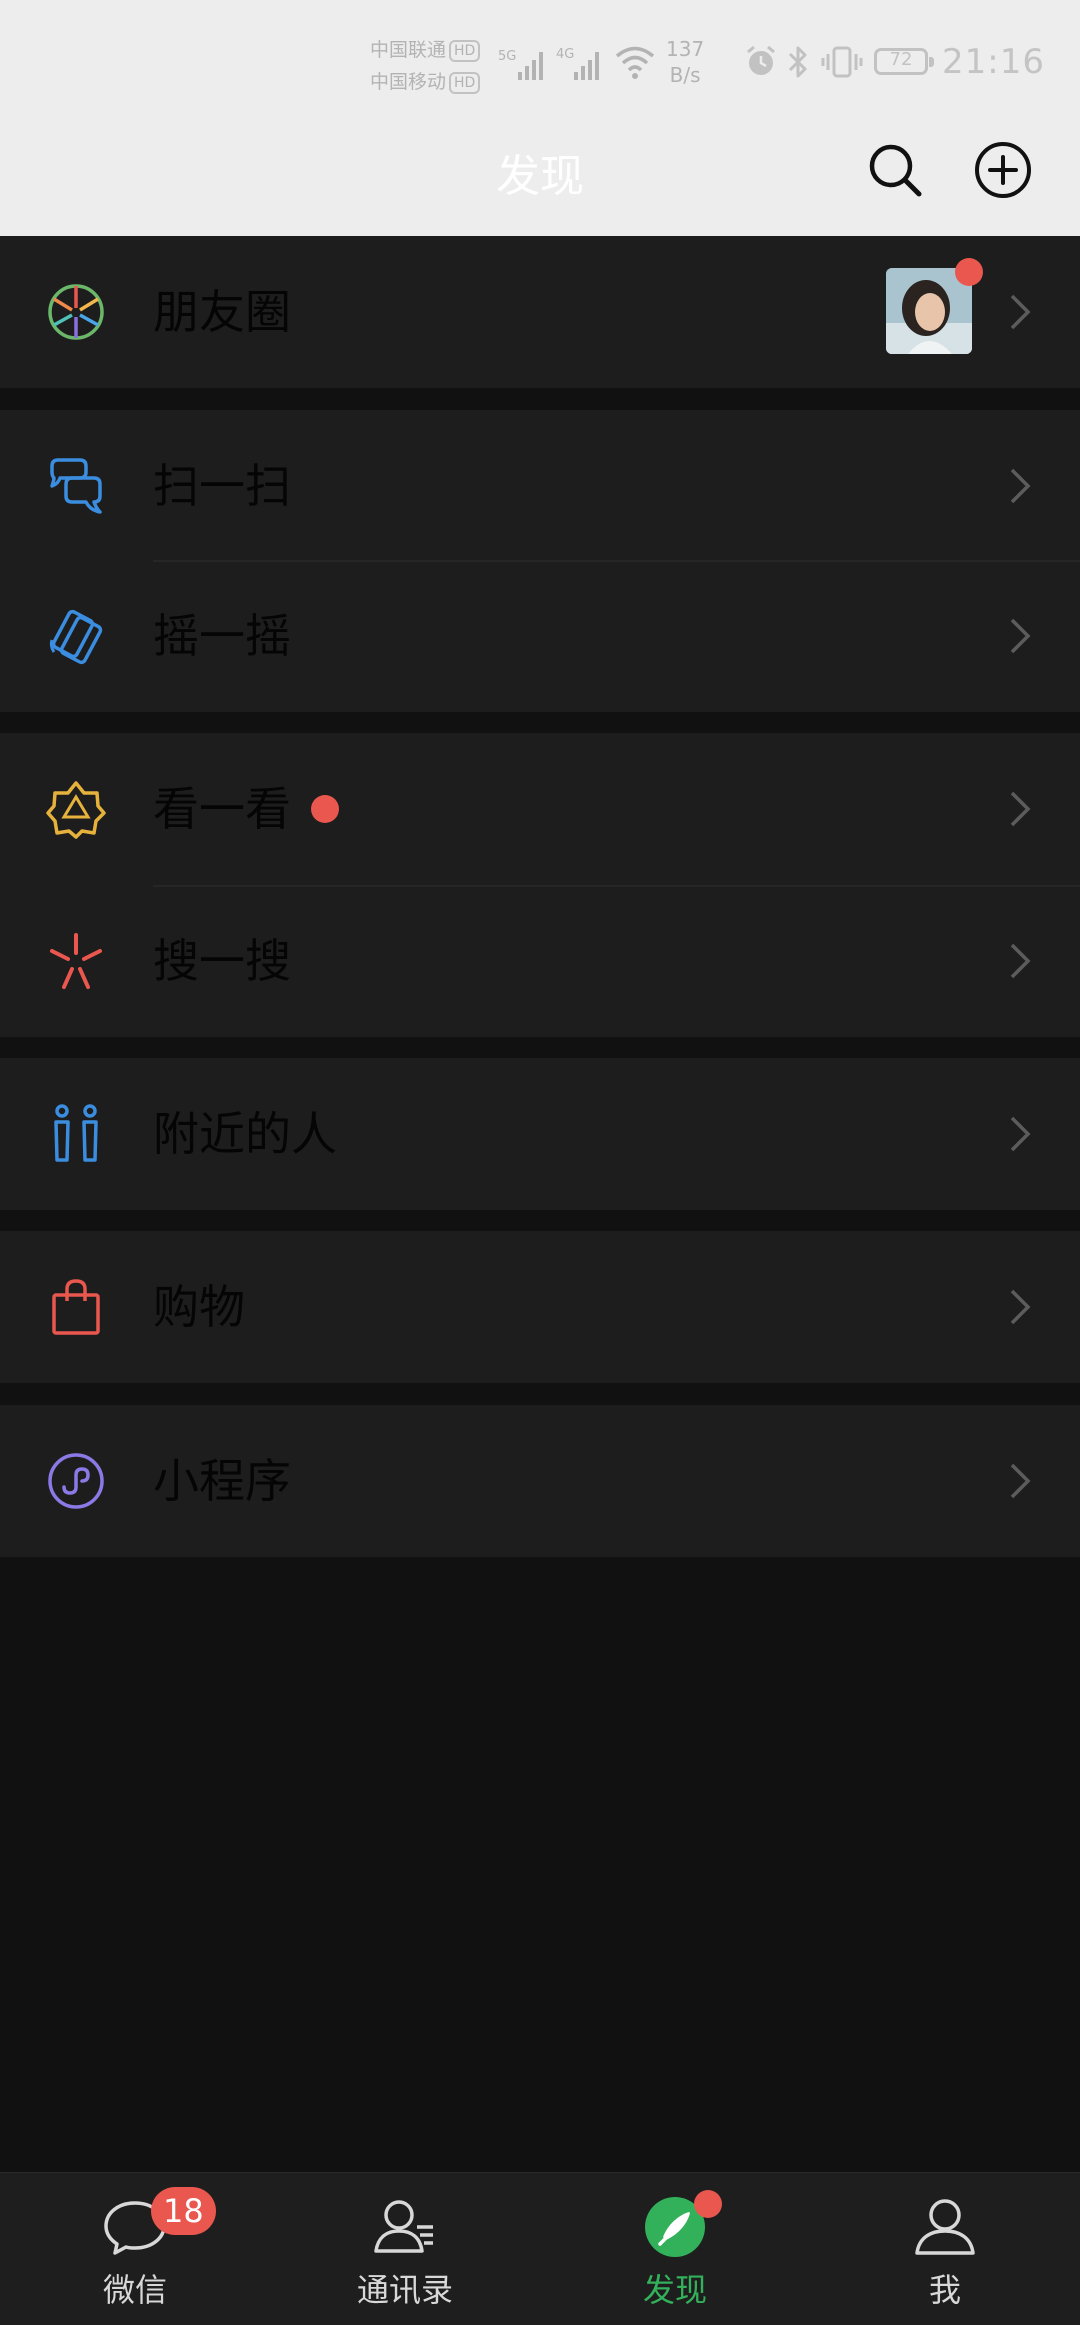 Image resolution: width=1080 pixels, height=2325 pixels. Describe the element at coordinates (183, 2211) in the screenshot. I see `unread-badge: 18` at that location.